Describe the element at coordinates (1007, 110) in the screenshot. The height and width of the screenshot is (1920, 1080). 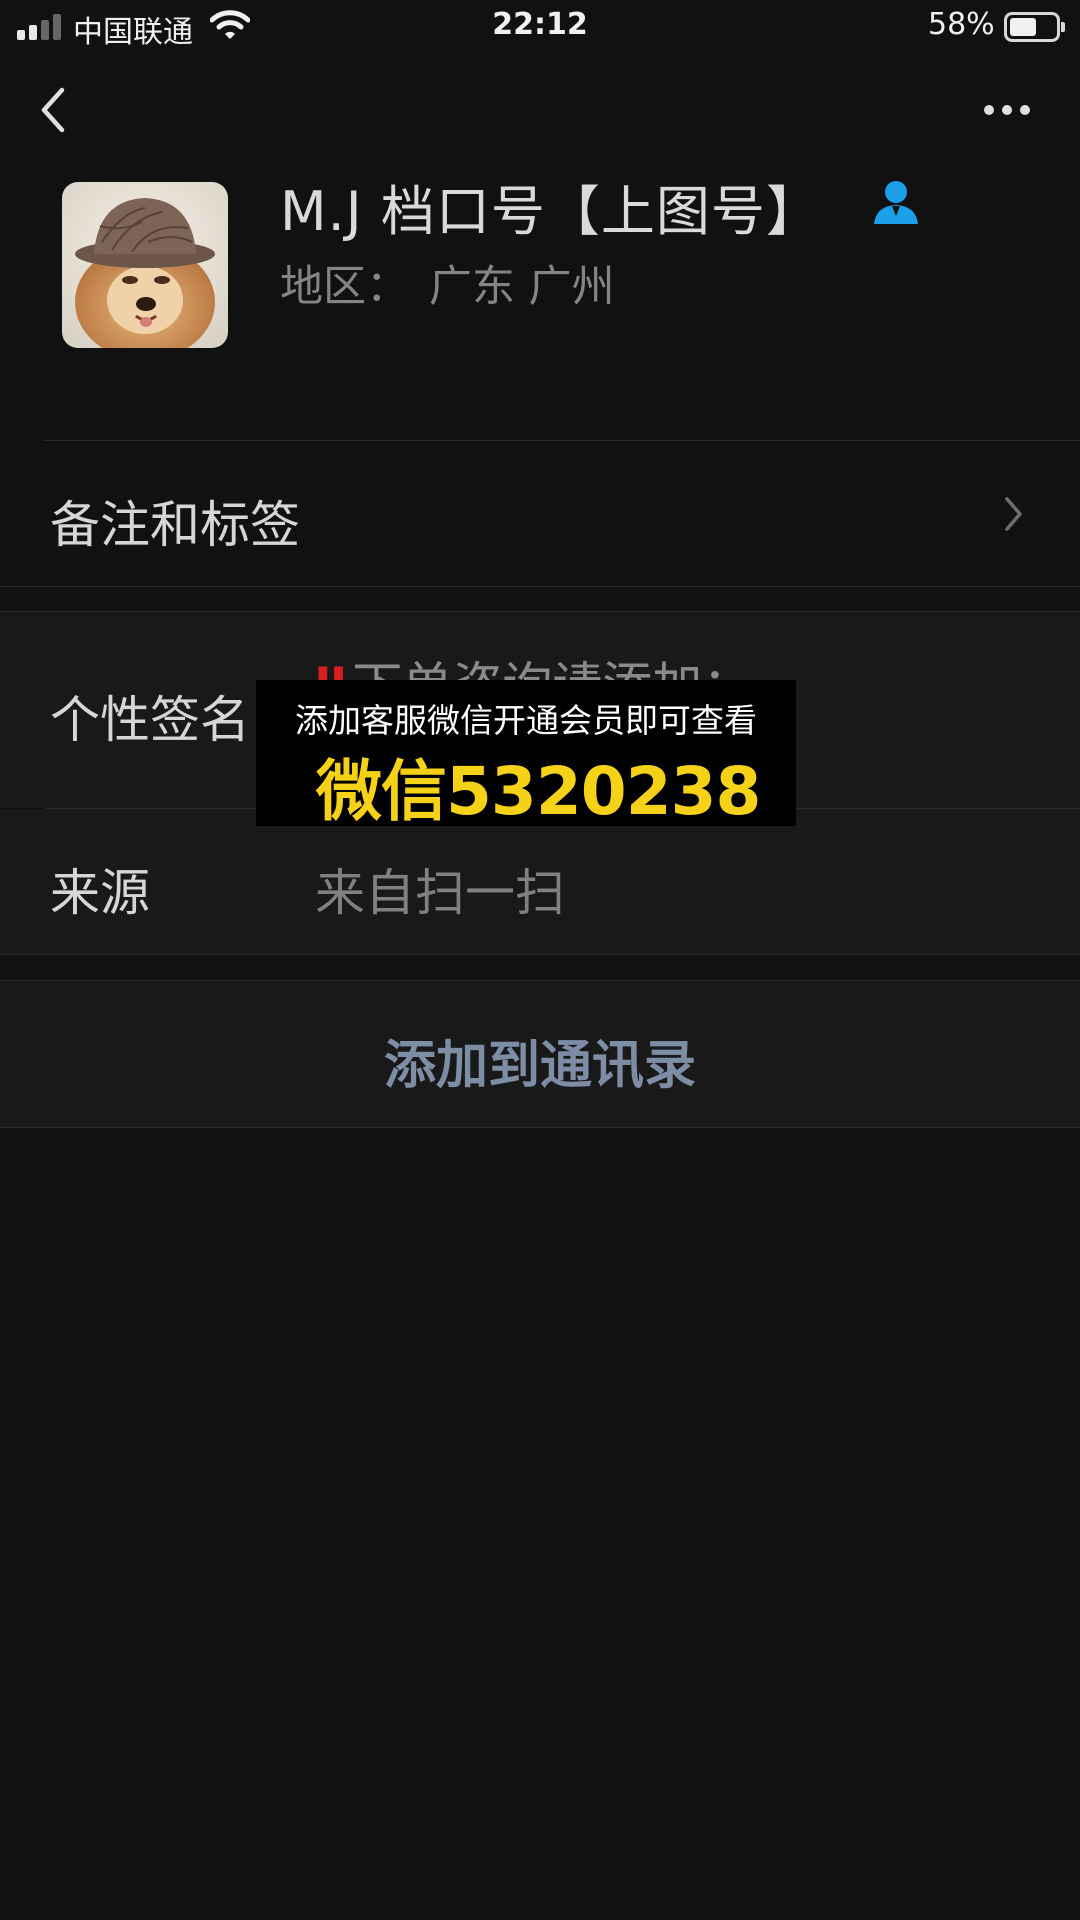
I see `more-horizontal-icon` at that location.